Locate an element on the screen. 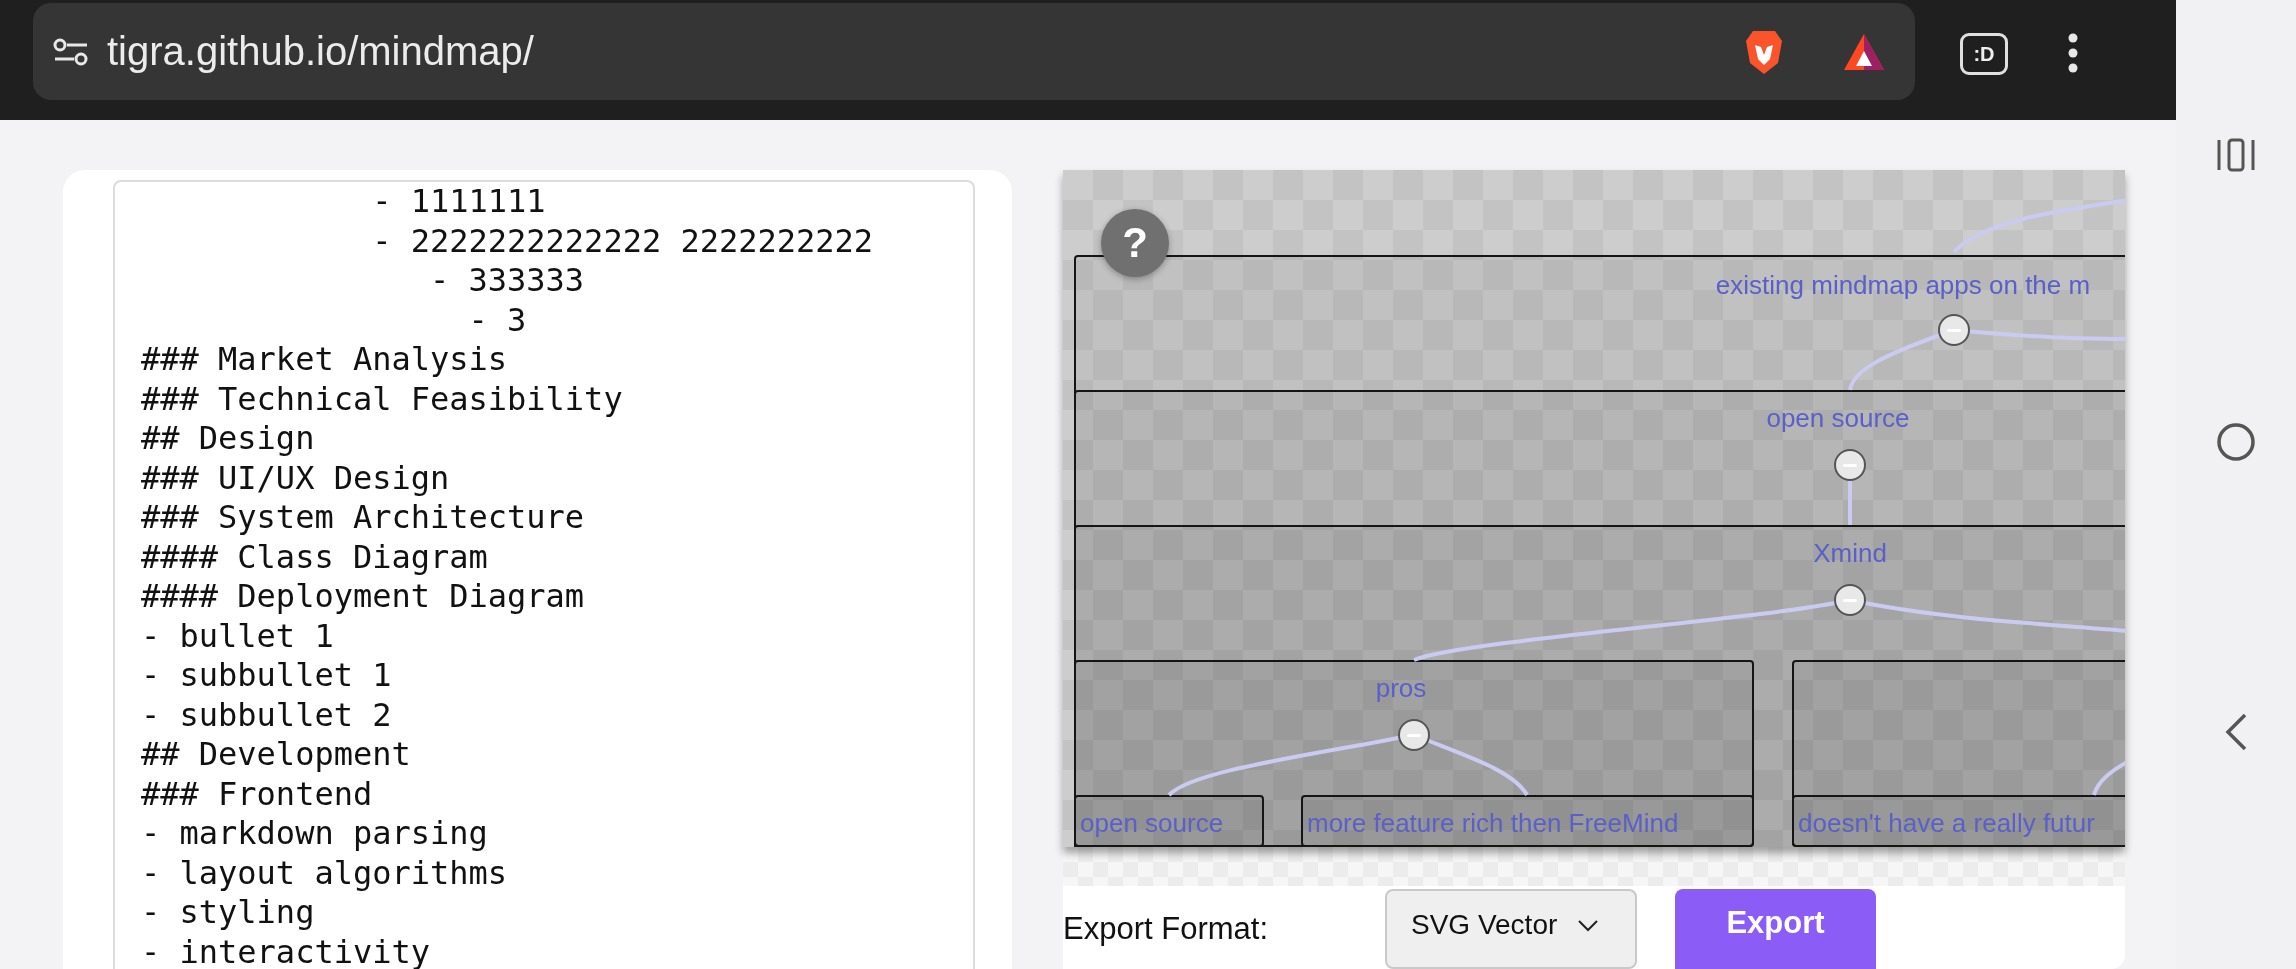  editor-line: ### UI/UX Design is located at coordinates (296, 478).